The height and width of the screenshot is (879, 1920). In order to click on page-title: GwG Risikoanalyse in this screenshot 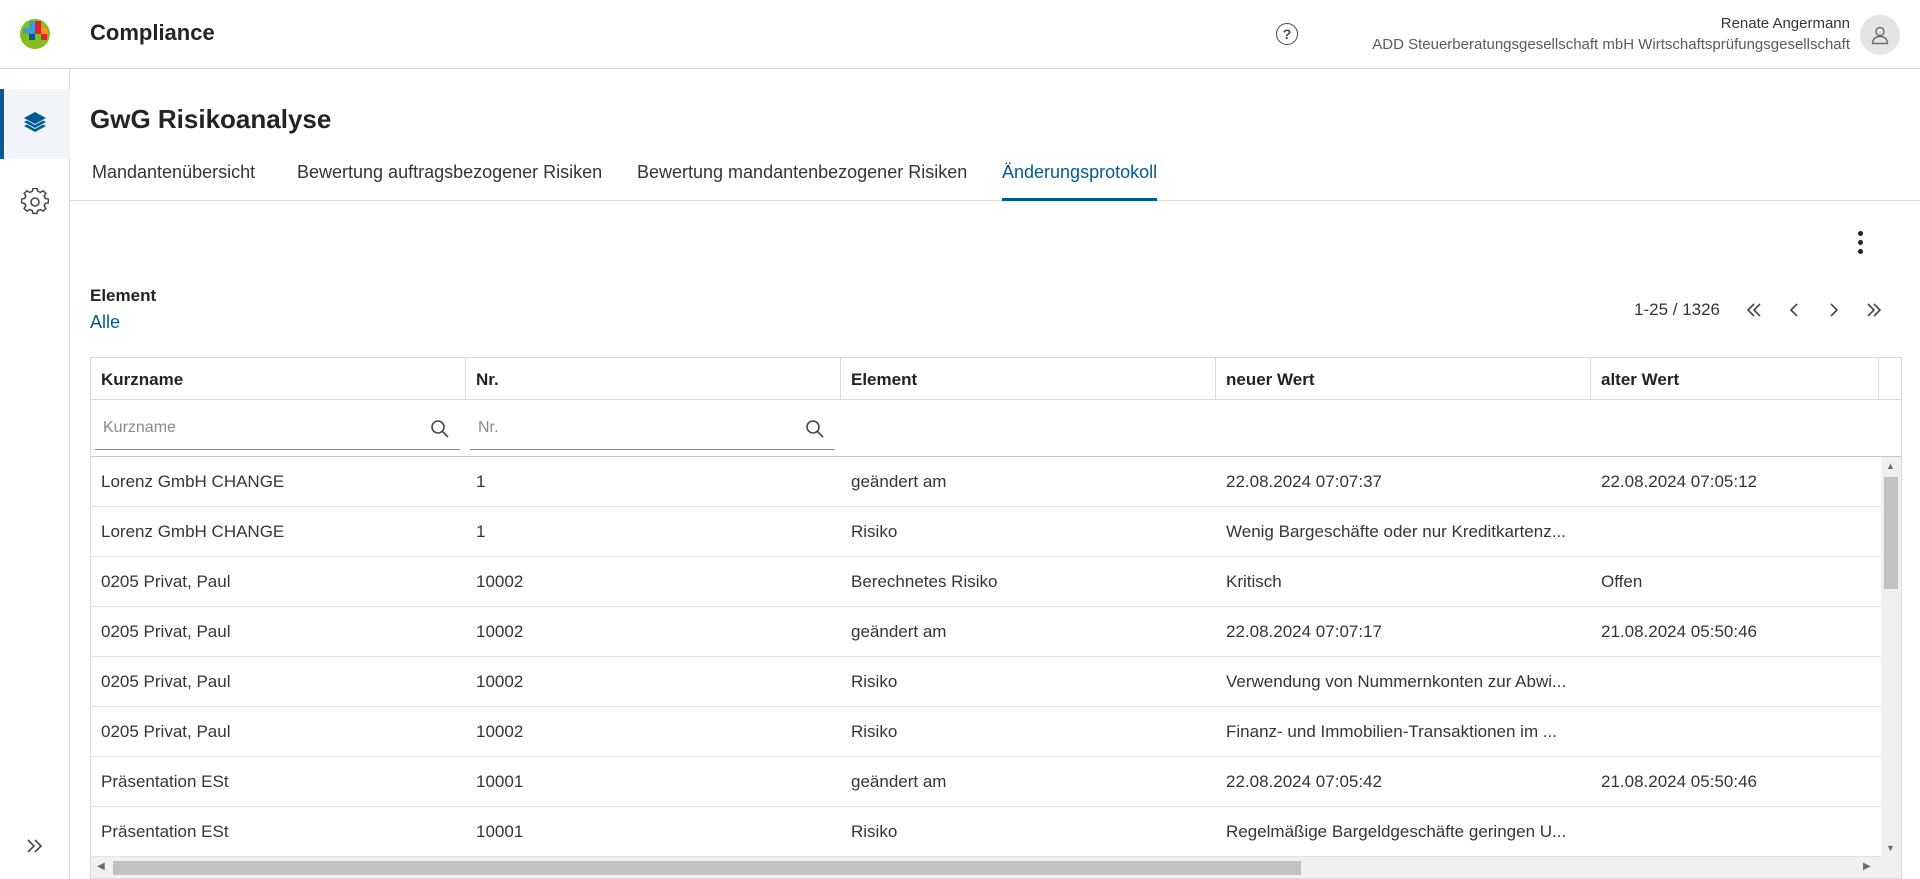, I will do `click(211, 119)`.